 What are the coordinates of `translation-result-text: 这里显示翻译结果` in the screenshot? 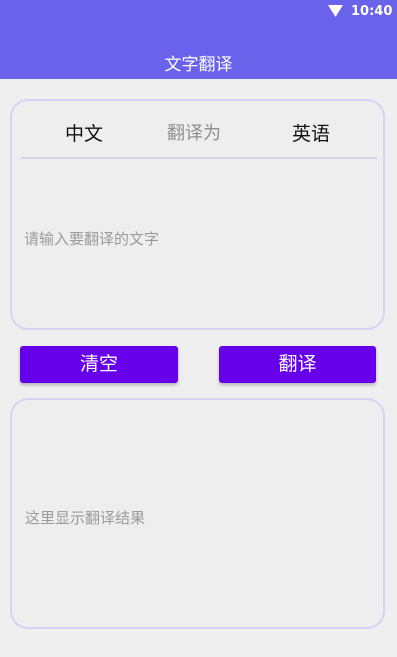 It's located at (85, 518).